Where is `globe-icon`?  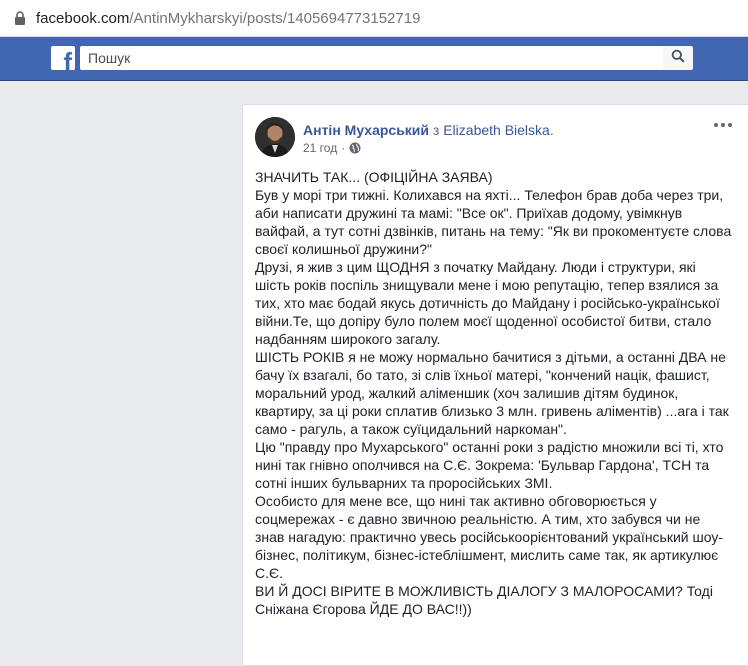 globe-icon is located at coordinates (355, 148).